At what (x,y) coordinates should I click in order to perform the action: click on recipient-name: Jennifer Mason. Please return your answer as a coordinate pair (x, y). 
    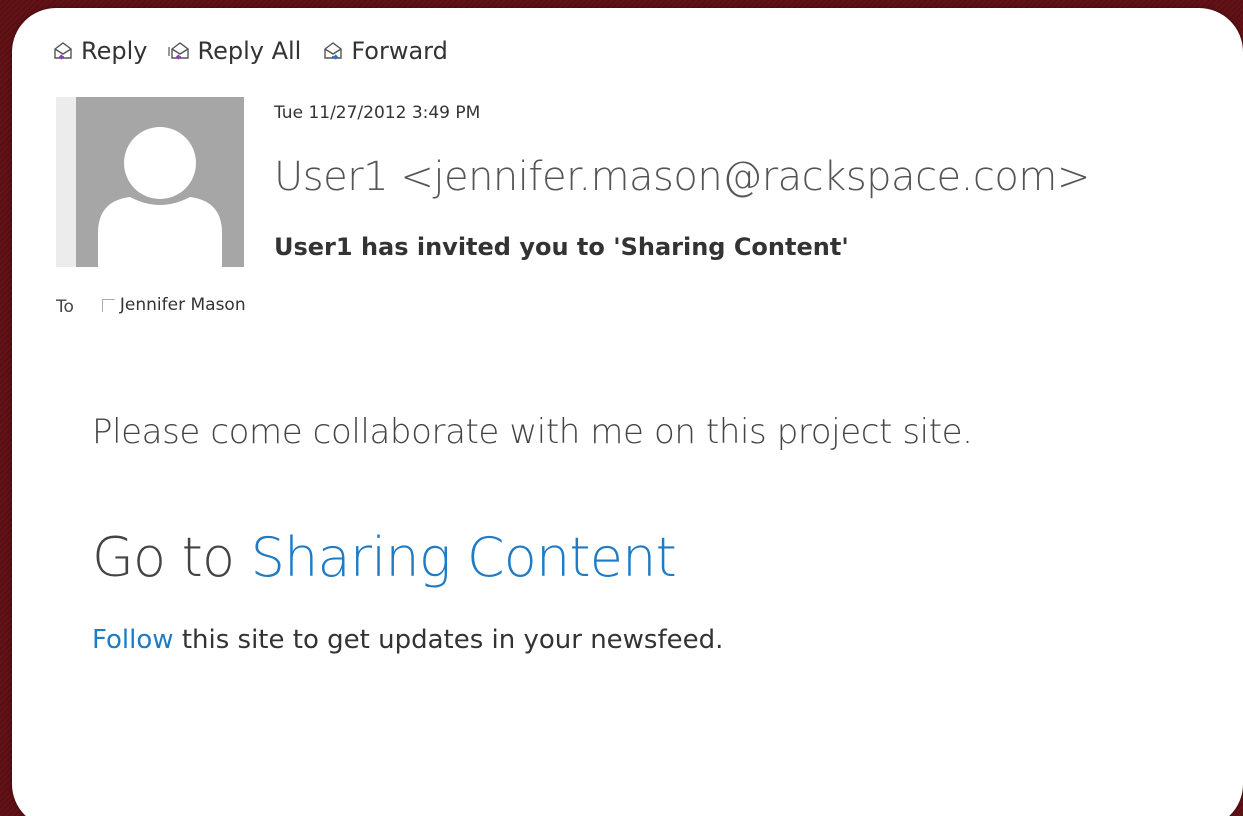
    Looking at the image, I should click on (183, 305).